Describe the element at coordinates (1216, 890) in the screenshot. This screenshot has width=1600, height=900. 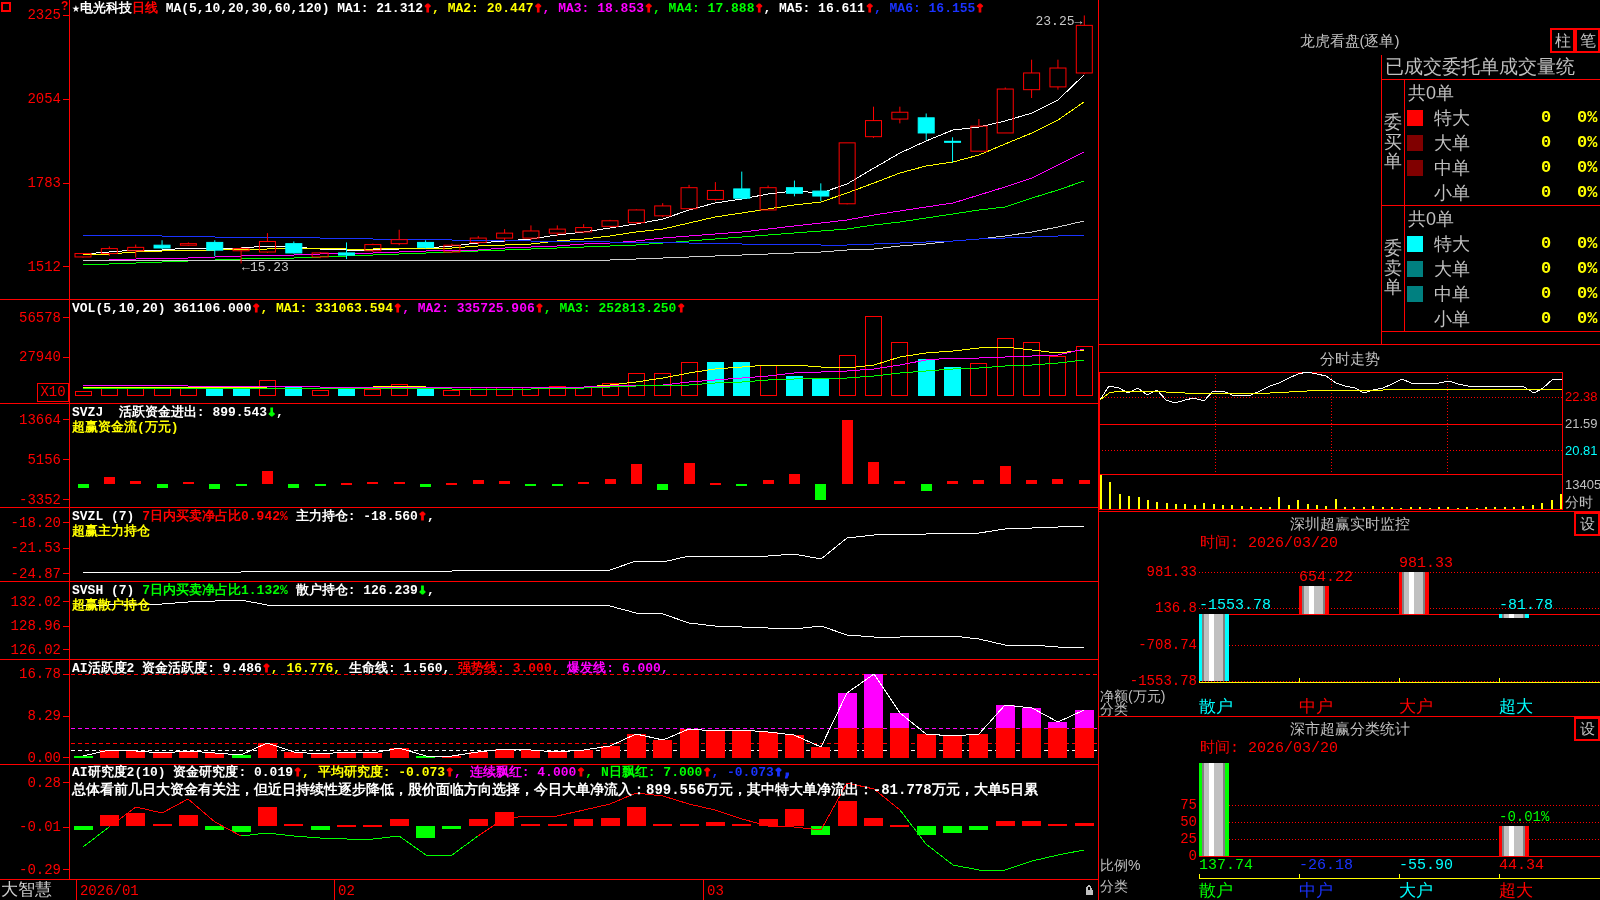
I see `category-label: 散户` at that location.